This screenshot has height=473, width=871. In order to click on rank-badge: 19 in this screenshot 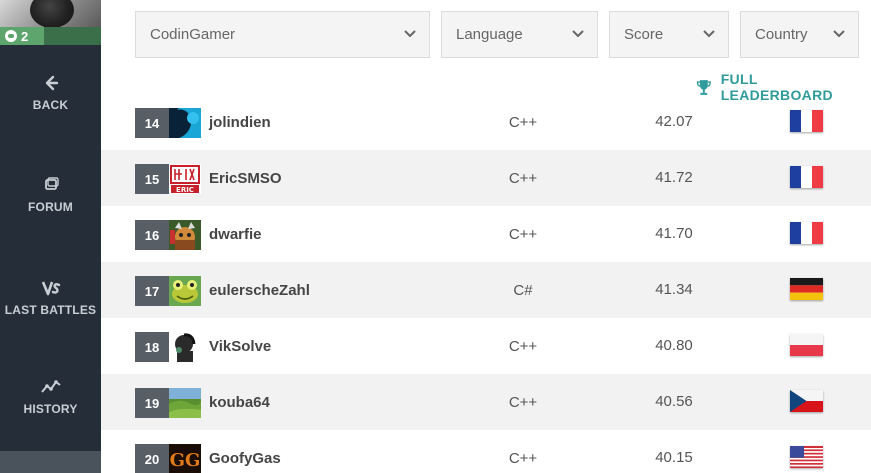, I will do `click(152, 403)`.